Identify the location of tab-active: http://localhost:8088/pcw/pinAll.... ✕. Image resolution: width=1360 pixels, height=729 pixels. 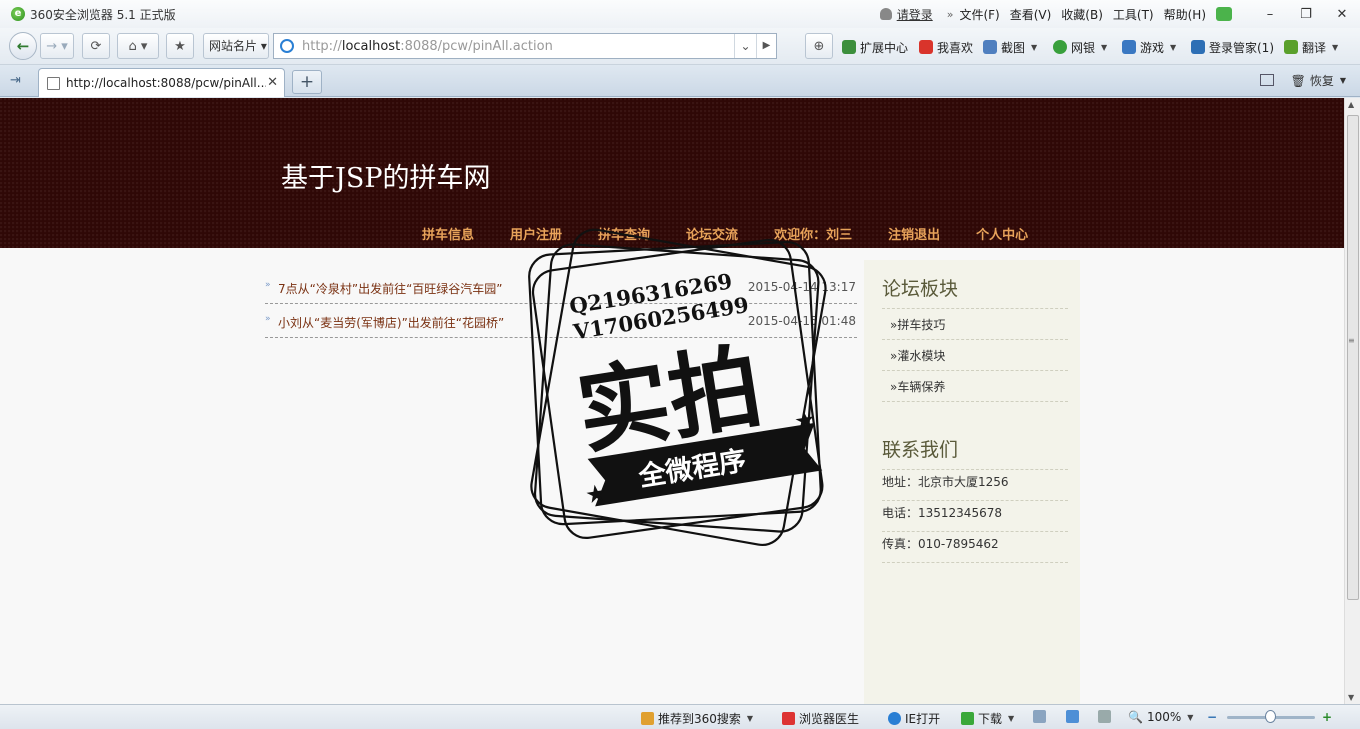
(161, 82).